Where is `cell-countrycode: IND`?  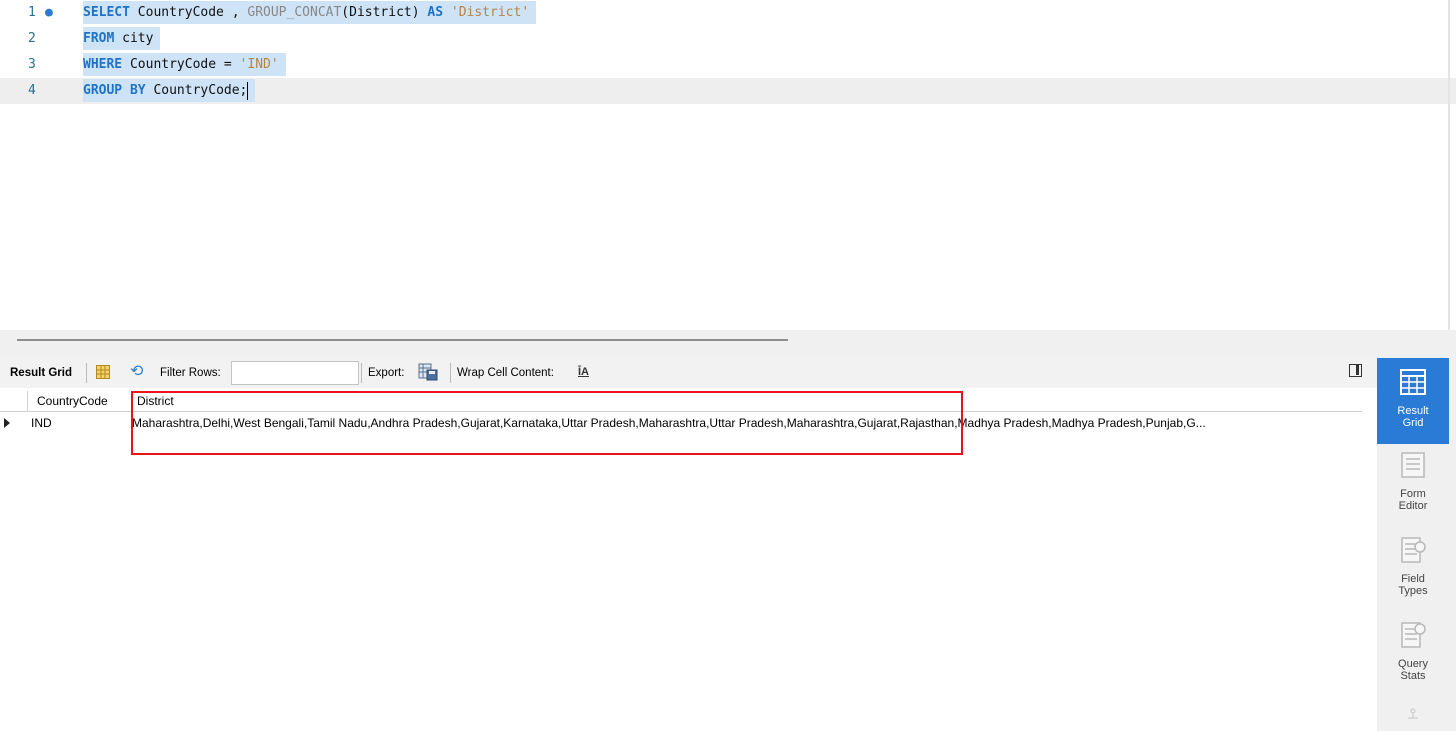 cell-countrycode: IND is located at coordinates (78, 423).